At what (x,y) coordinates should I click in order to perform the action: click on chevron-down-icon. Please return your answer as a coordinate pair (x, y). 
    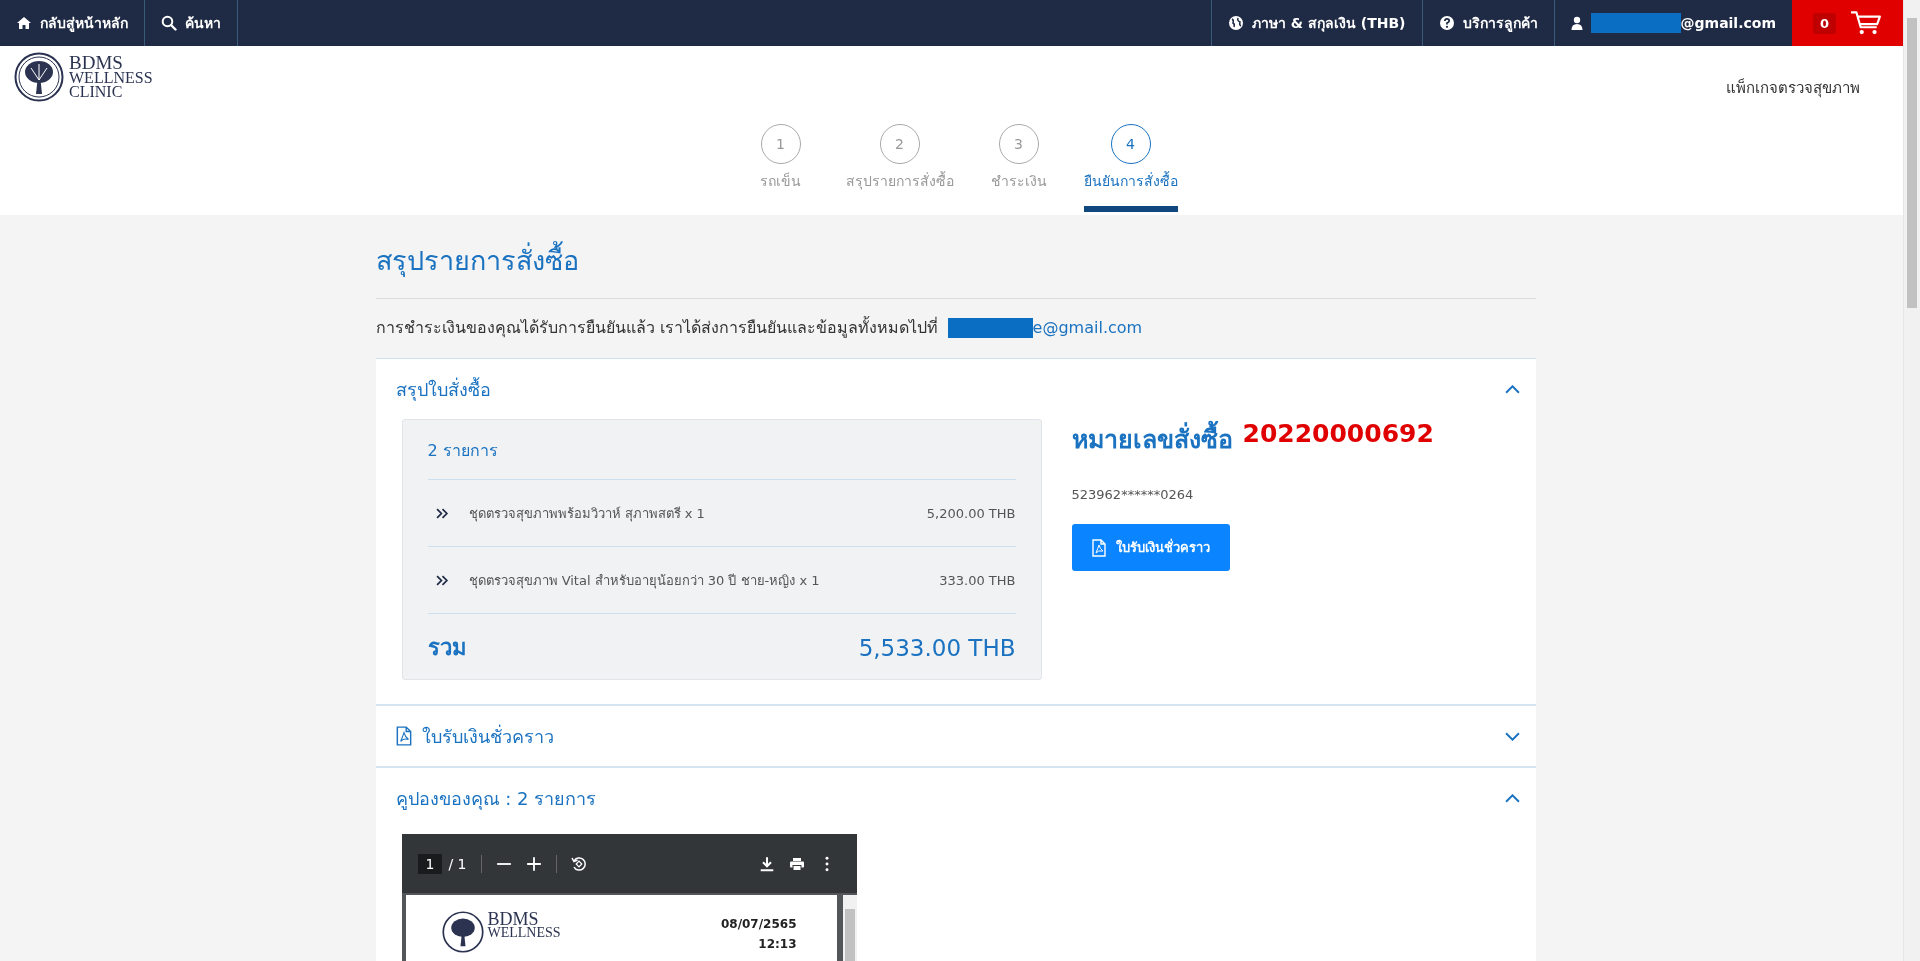
    Looking at the image, I should click on (1512, 736).